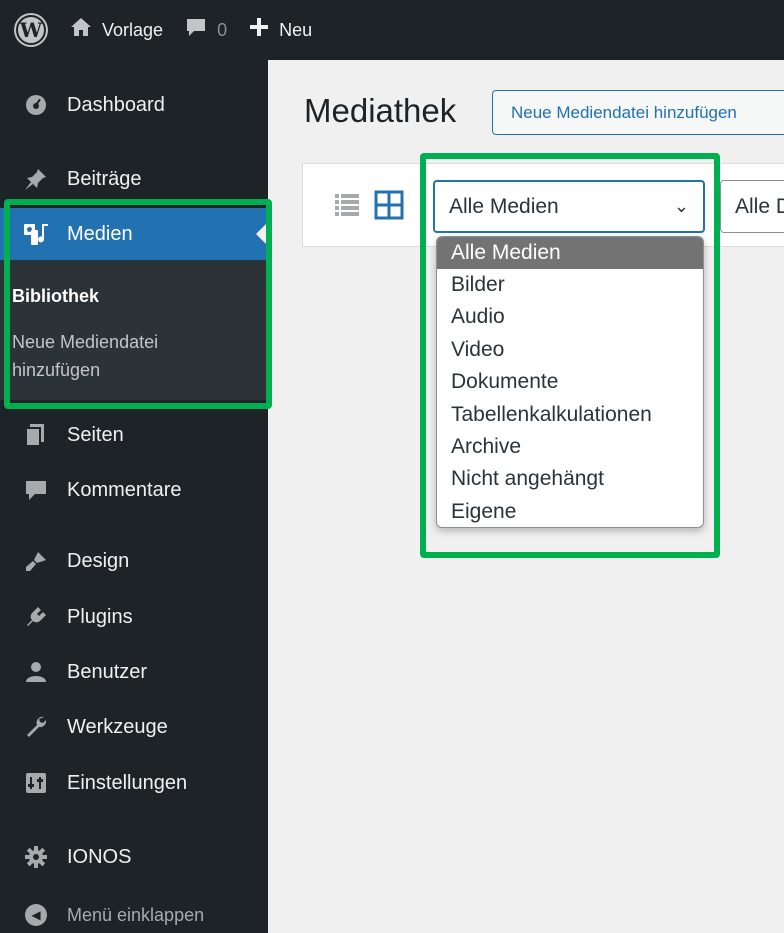  What do you see at coordinates (95, 434) in the screenshot?
I see `sidebar-item-label: Seiten` at bounding box center [95, 434].